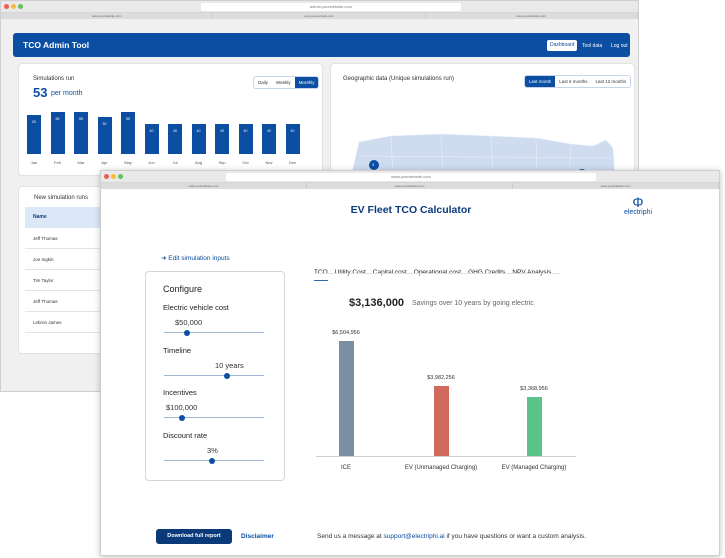  I want to click on edit-simulation-label: Edit simulation inputs, so click(199, 258).